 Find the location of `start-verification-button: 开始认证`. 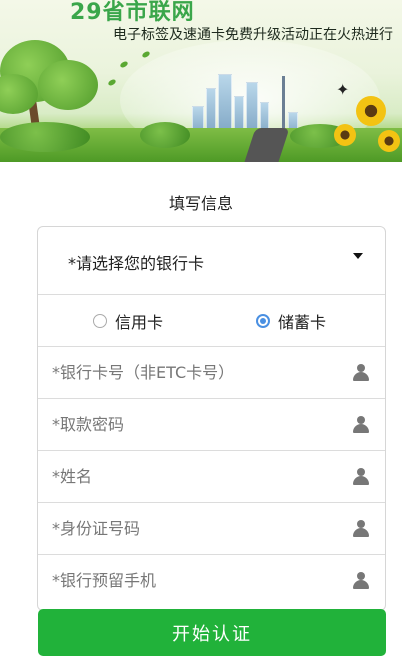

start-verification-button: 开始认证 is located at coordinates (212, 632).